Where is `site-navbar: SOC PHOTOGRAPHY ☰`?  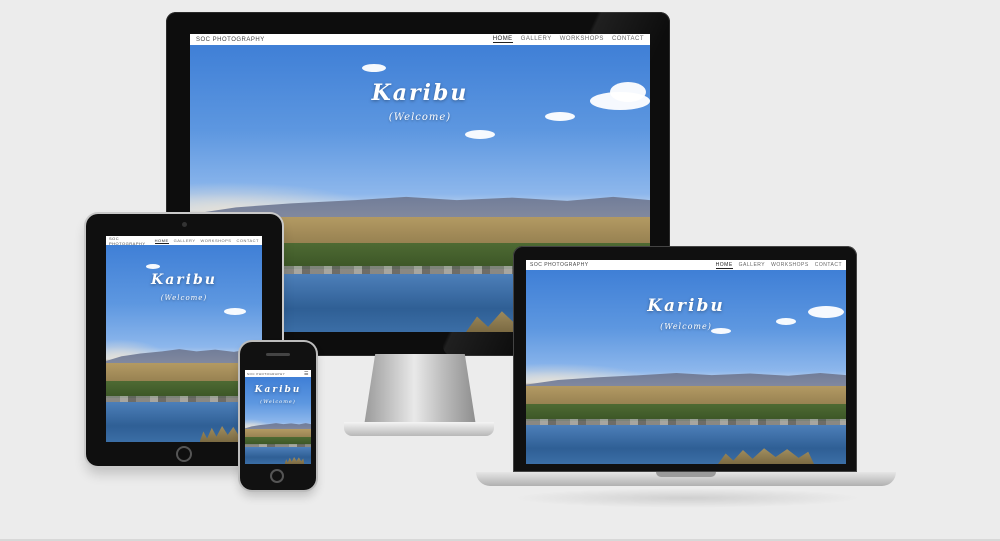 site-navbar: SOC PHOTOGRAPHY ☰ is located at coordinates (278, 373).